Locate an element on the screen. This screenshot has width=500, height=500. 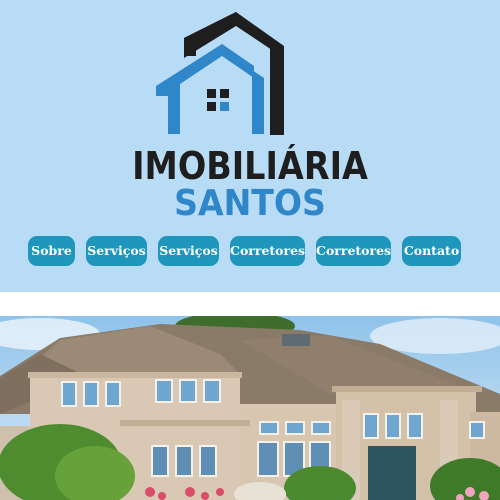
nav-sobre-button: Sobre is located at coordinates (51, 251).